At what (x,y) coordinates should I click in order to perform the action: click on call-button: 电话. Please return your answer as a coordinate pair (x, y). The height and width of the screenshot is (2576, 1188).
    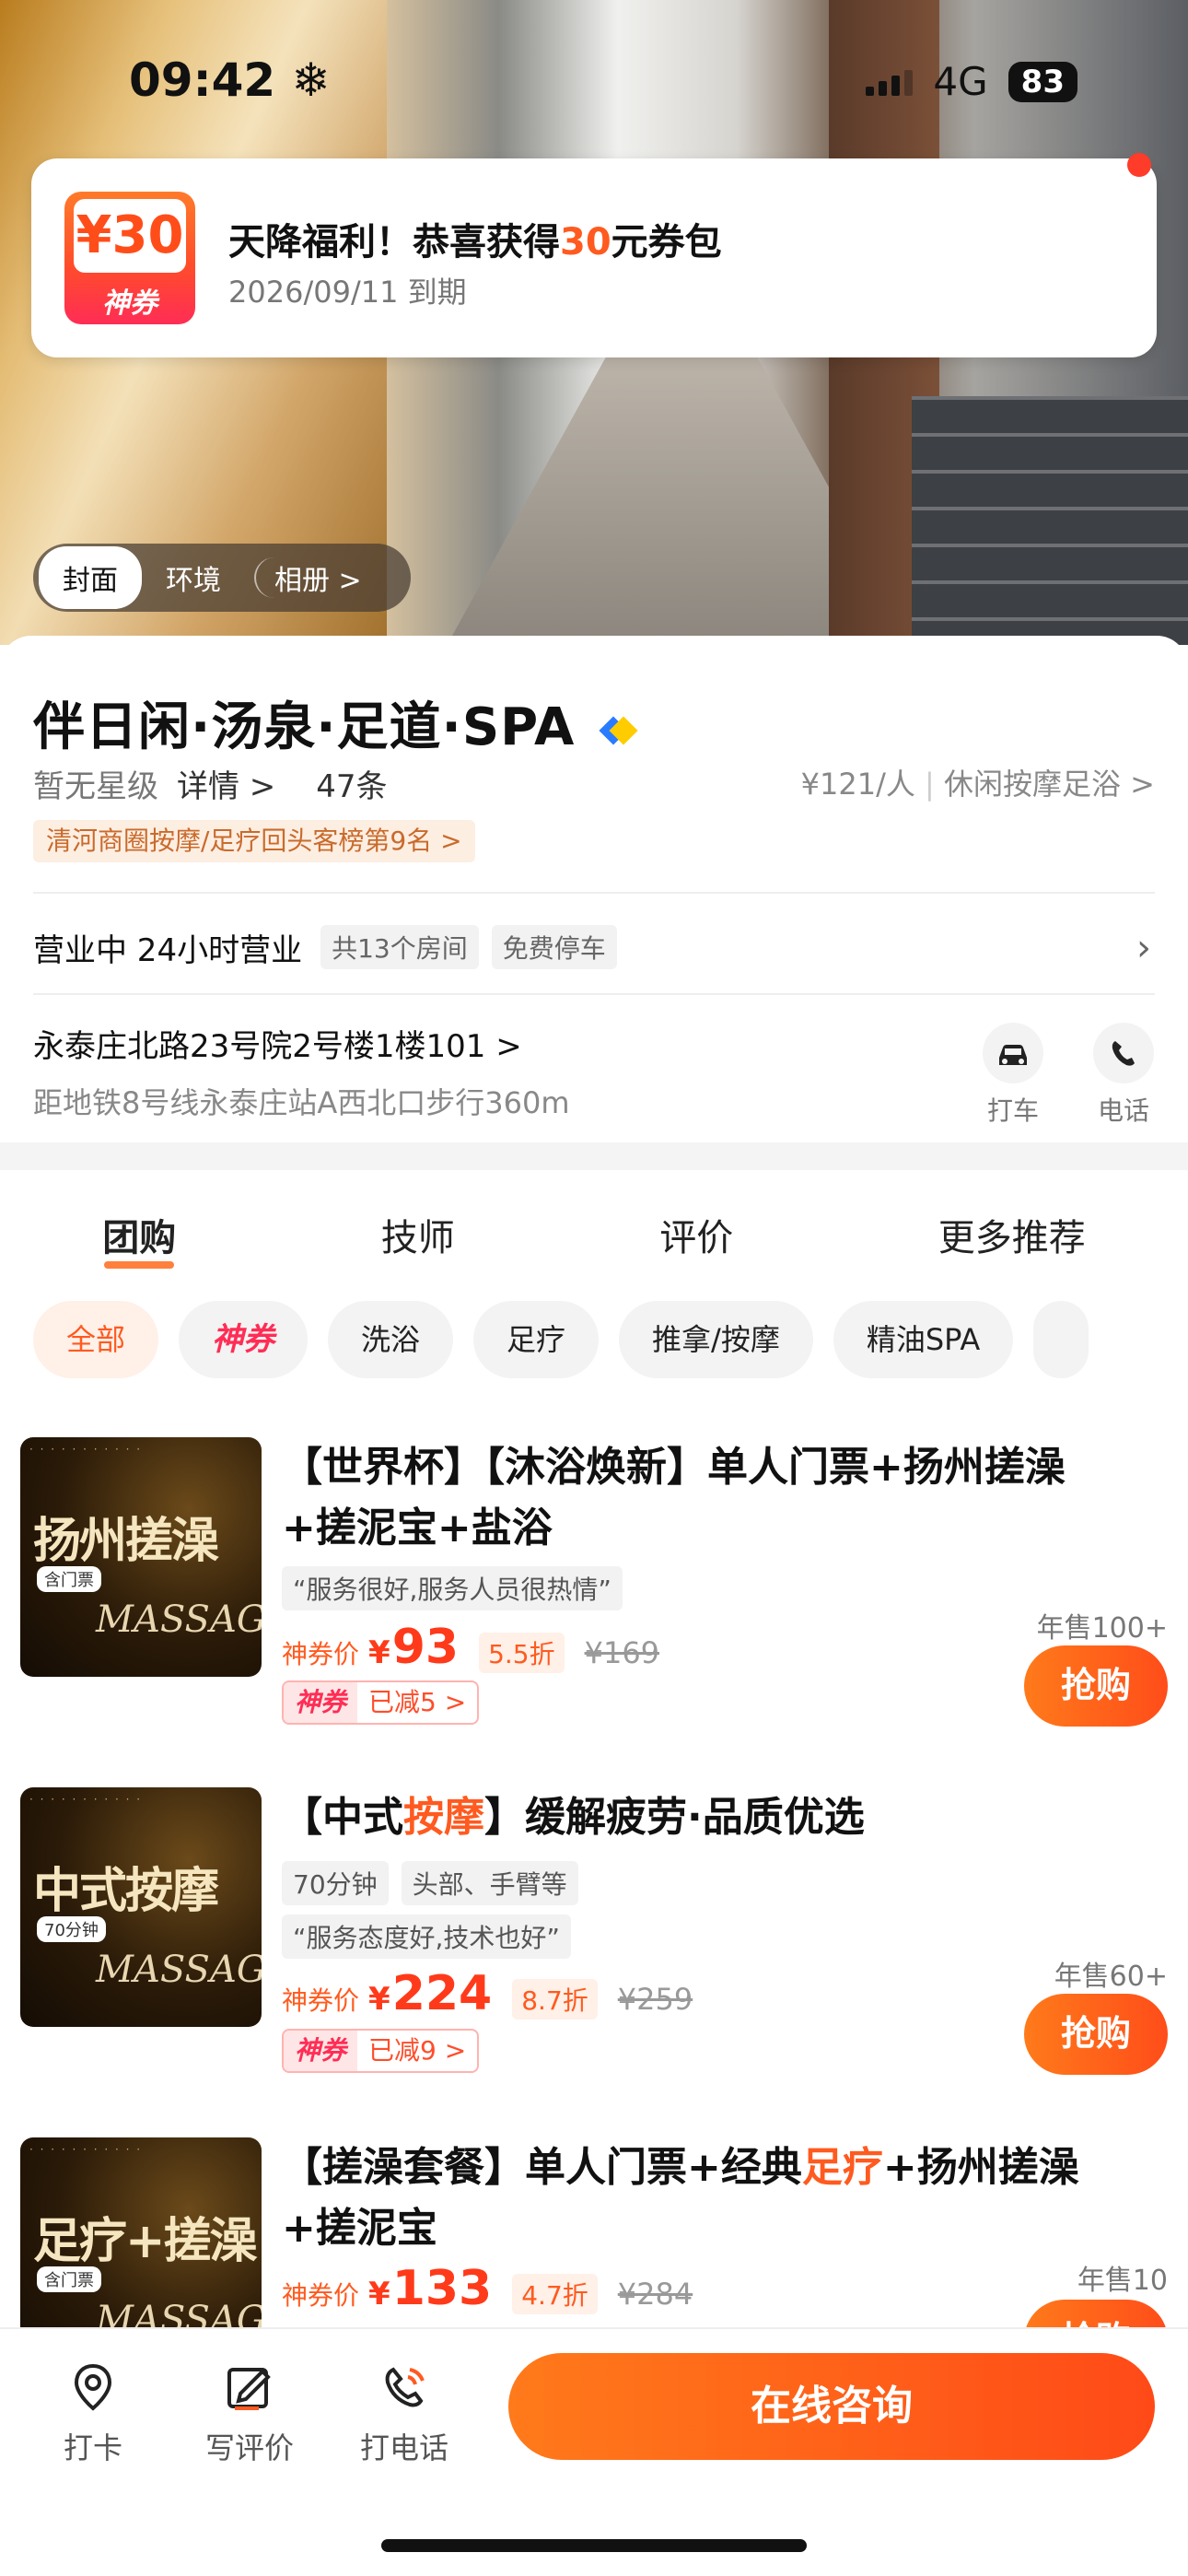
    Looking at the image, I should click on (1123, 1075).